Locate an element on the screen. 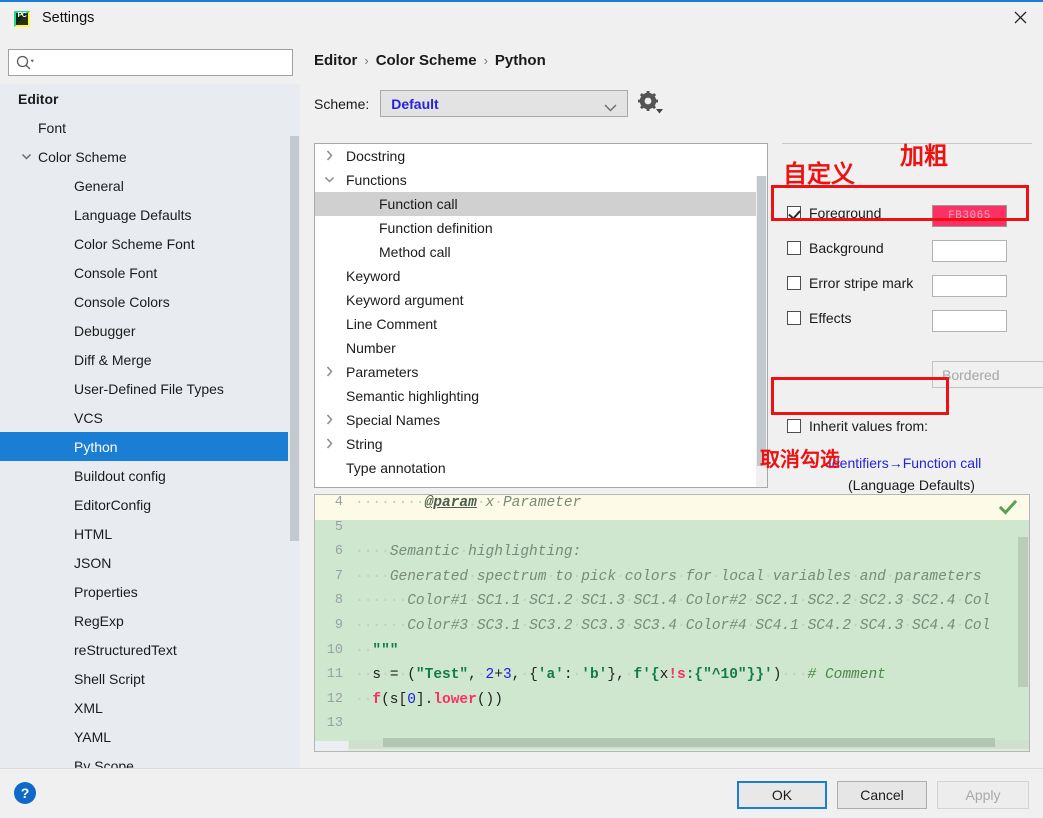  effects-row: Effects is located at coordinates (908, 321).